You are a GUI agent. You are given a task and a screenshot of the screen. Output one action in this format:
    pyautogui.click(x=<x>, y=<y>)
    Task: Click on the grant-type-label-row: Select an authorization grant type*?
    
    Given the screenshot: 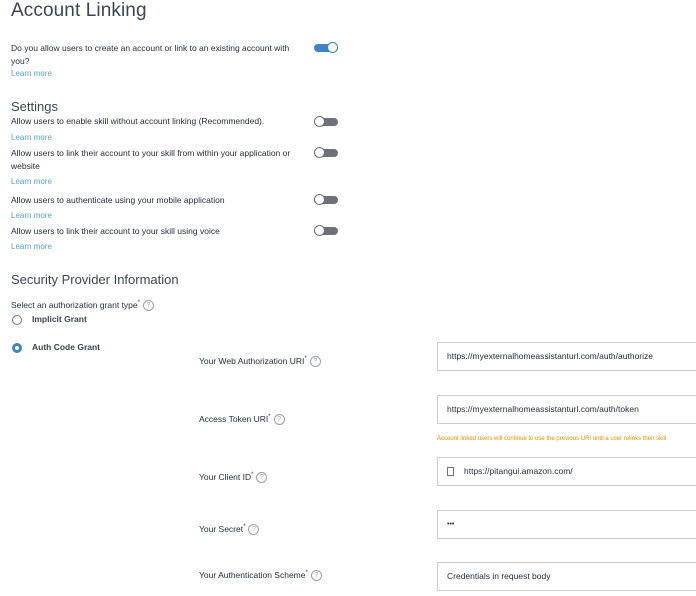 What is the action you would take?
    pyautogui.click(x=82, y=304)
    